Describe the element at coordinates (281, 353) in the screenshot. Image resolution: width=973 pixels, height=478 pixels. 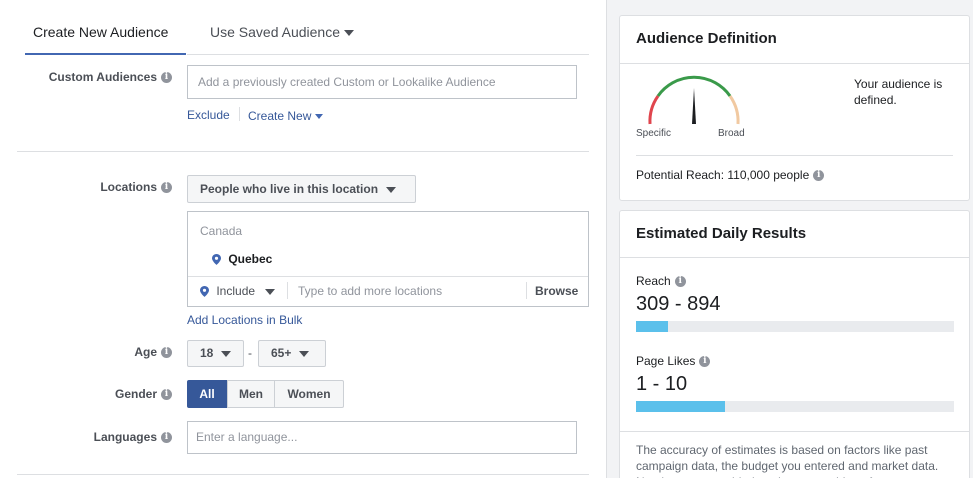
I see `age-max-value: 65+` at that location.